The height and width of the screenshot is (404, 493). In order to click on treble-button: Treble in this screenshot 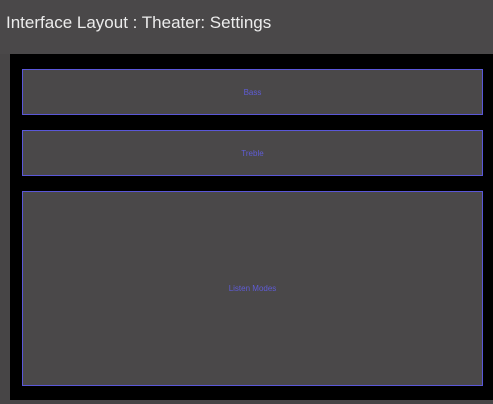, I will do `click(252, 153)`.